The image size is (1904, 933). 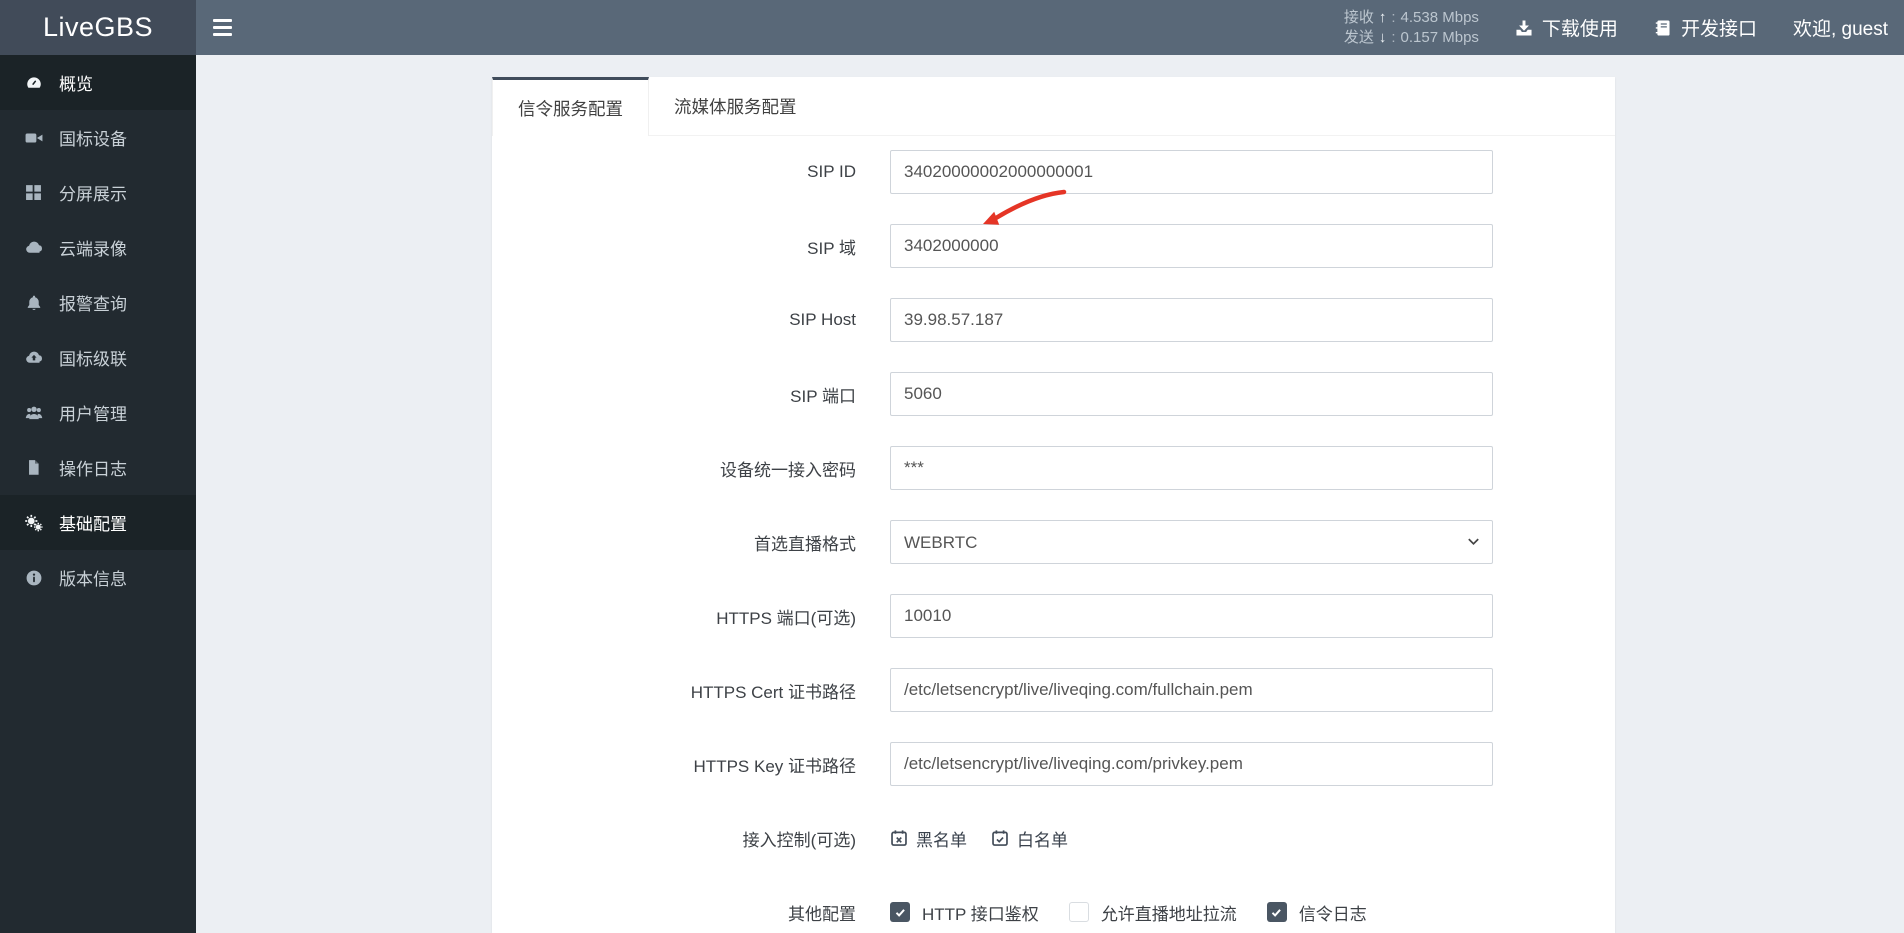 What do you see at coordinates (36, 358) in the screenshot?
I see `cloud-upload-icon` at bounding box center [36, 358].